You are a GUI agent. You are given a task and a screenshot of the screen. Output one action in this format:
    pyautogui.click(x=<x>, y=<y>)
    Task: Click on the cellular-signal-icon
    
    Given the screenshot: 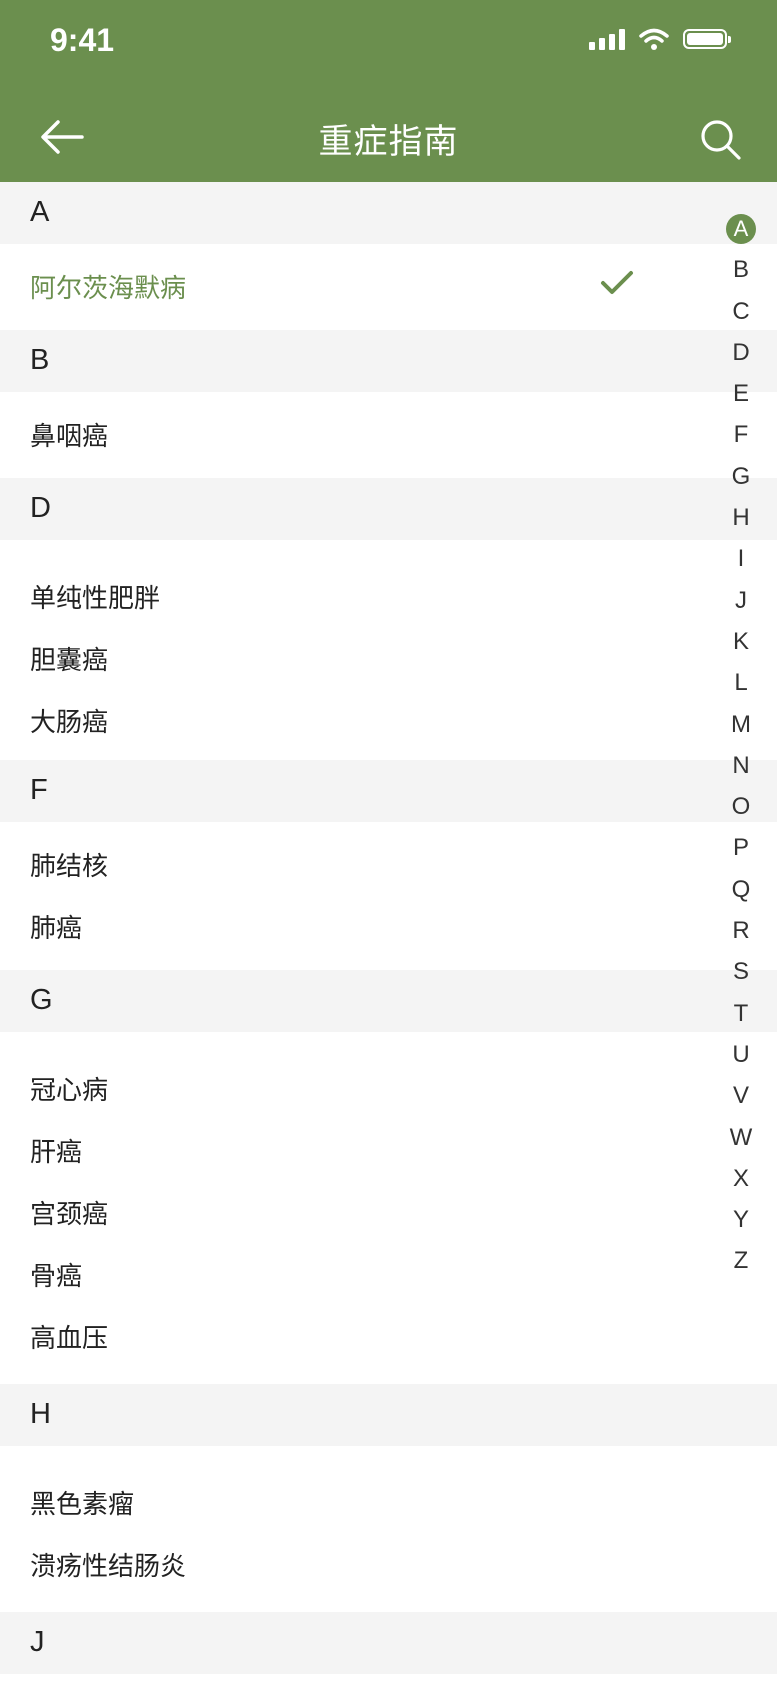 What is the action you would take?
    pyautogui.click(x=607, y=39)
    